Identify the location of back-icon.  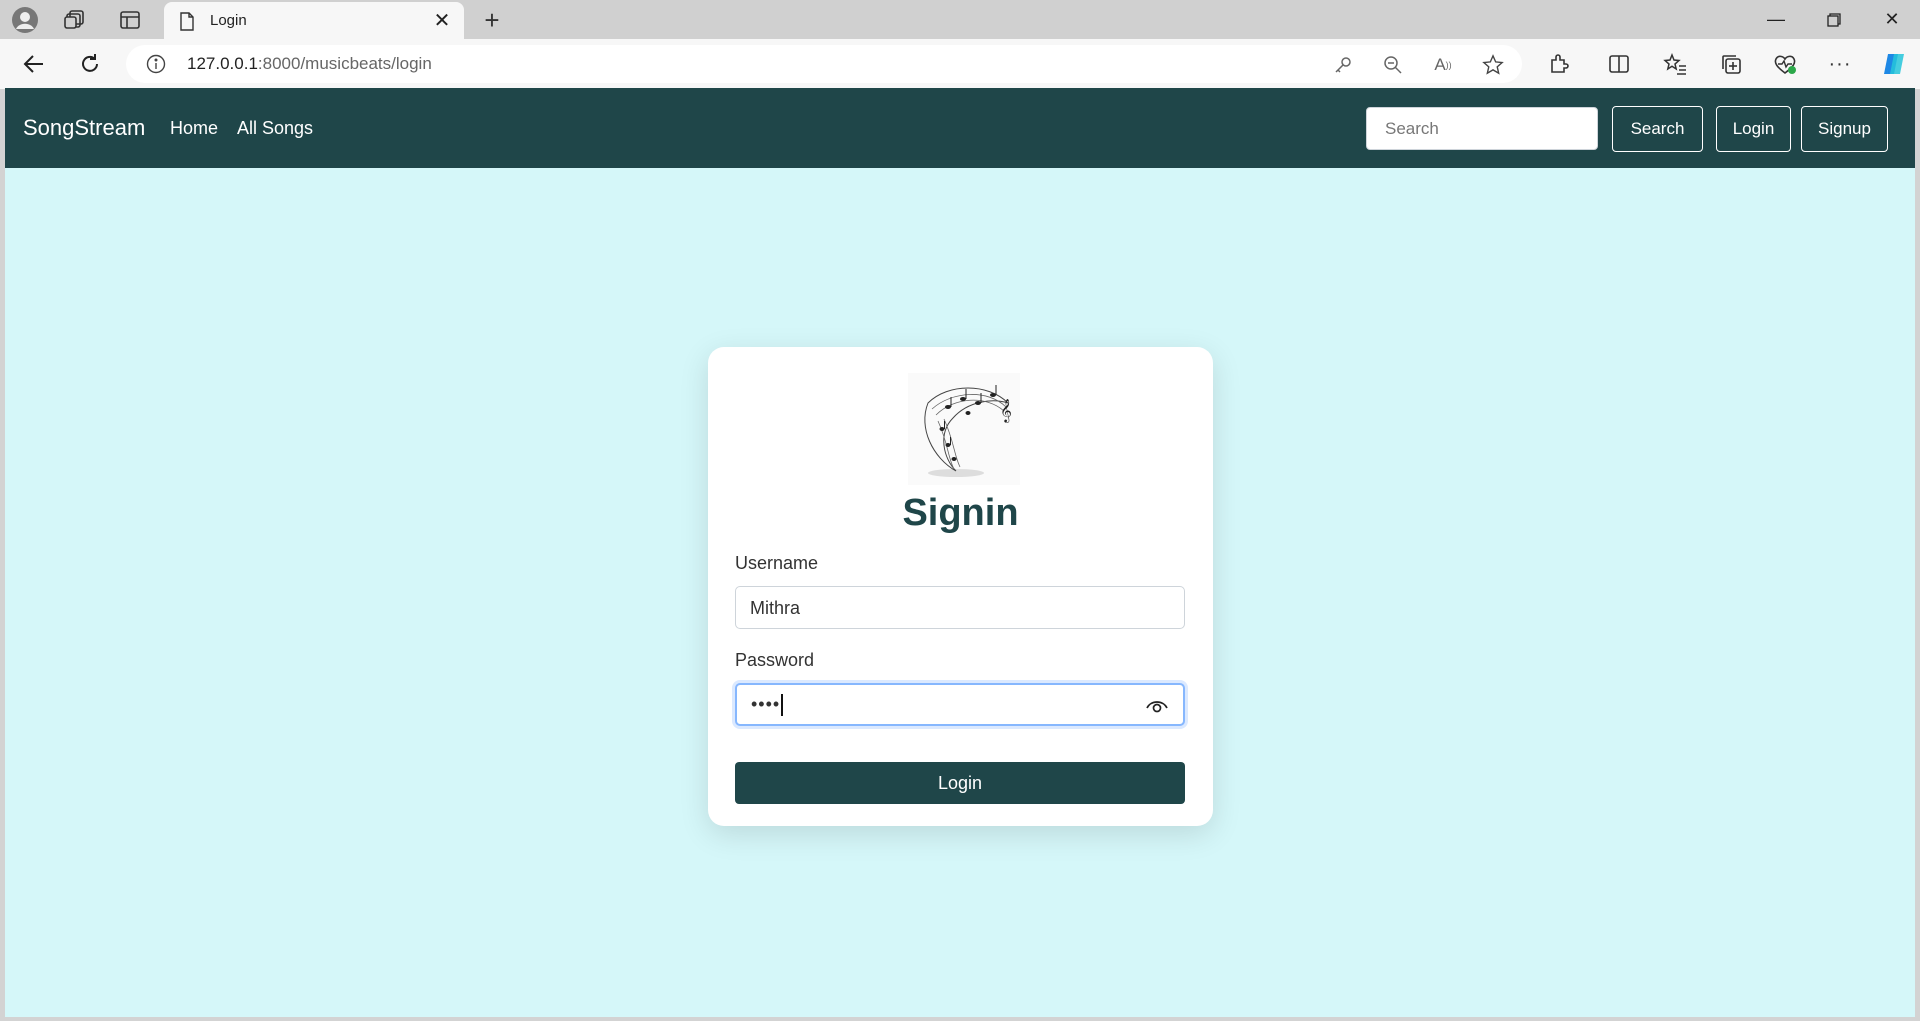
(34, 64).